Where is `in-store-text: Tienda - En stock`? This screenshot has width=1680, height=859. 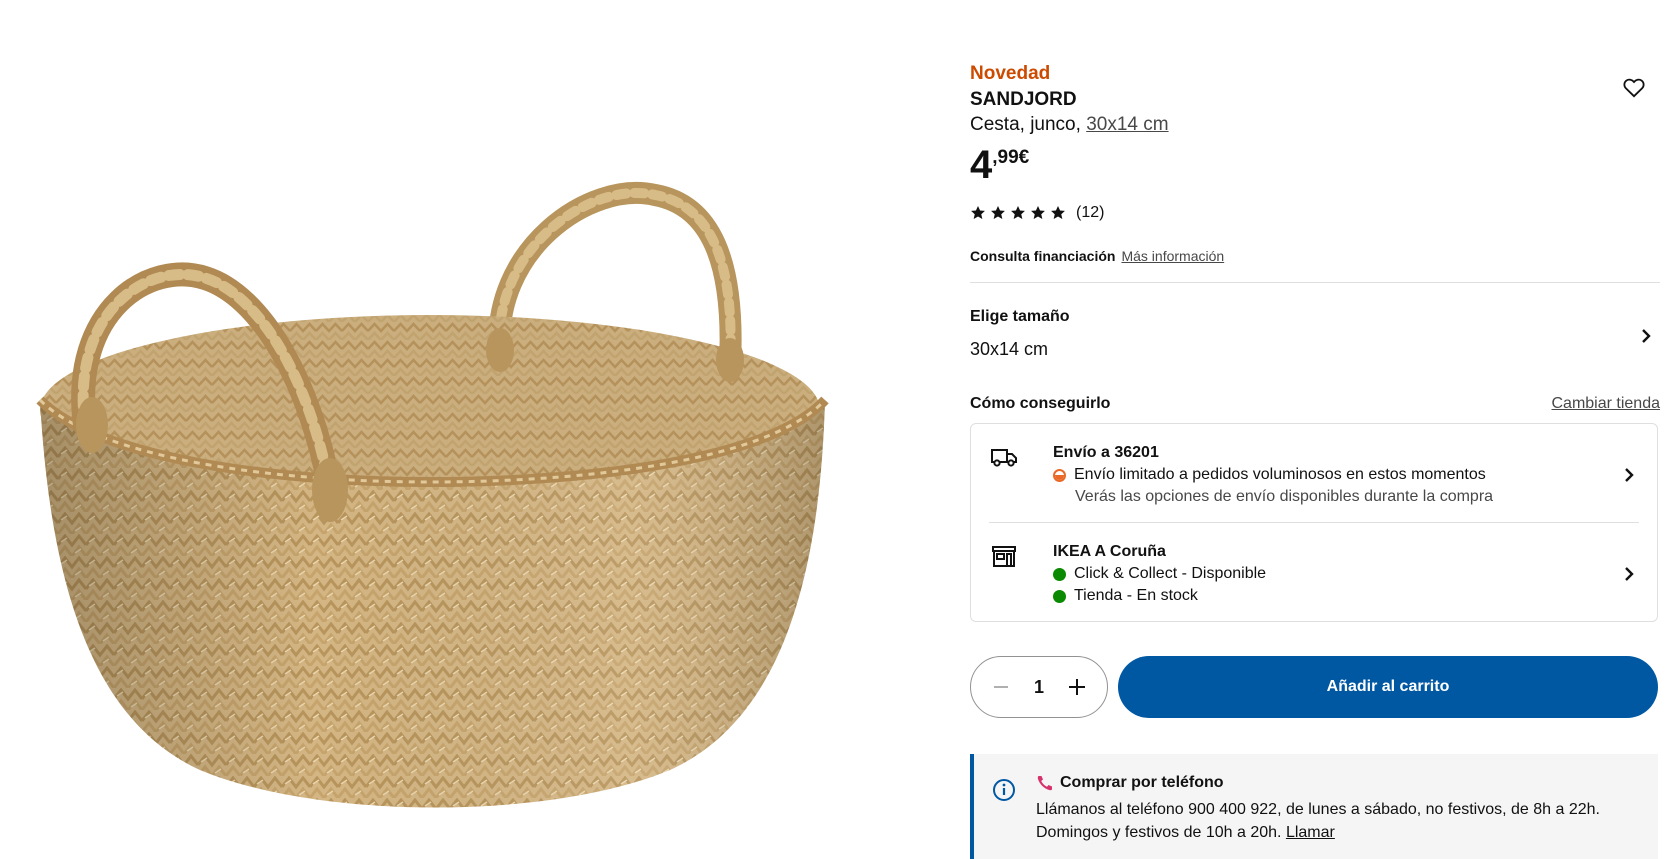 in-store-text: Tienda - En stock is located at coordinates (1136, 595).